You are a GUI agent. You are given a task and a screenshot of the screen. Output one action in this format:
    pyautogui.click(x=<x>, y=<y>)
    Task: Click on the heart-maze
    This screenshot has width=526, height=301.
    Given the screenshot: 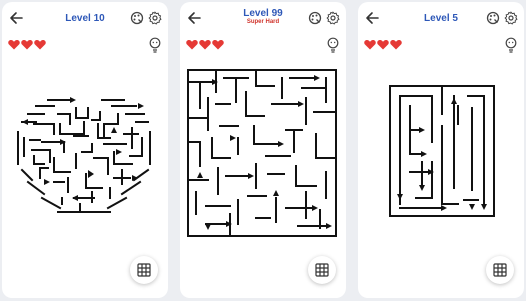 What is the action you would take?
    pyautogui.click(x=84, y=154)
    